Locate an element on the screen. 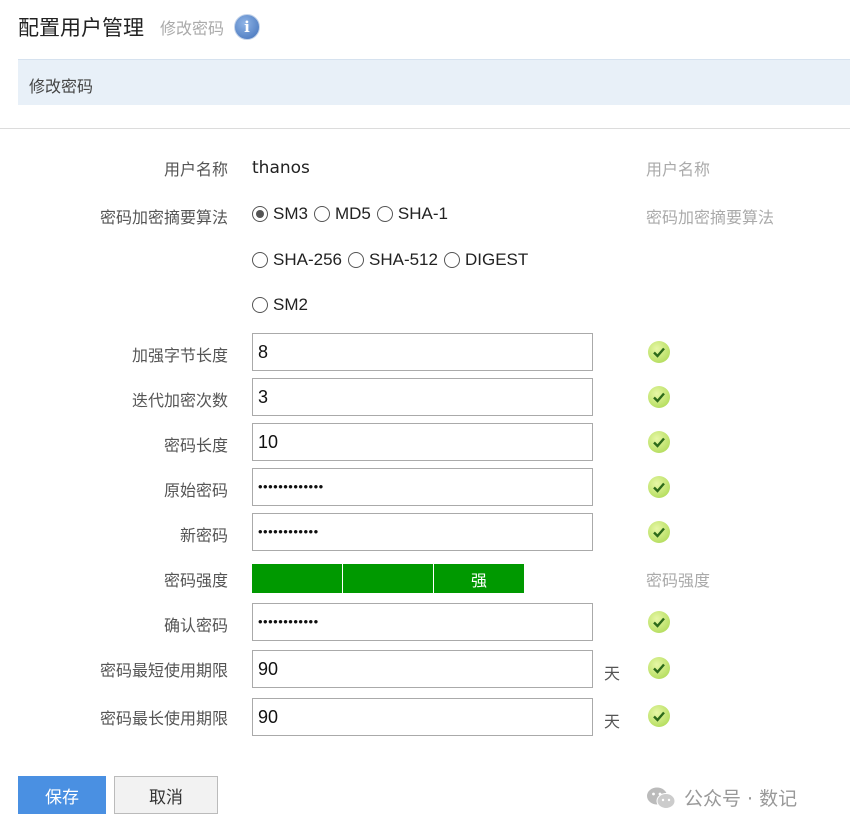 The width and height of the screenshot is (850, 832). min-age-input: 90 is located at coordinates (422, 669).